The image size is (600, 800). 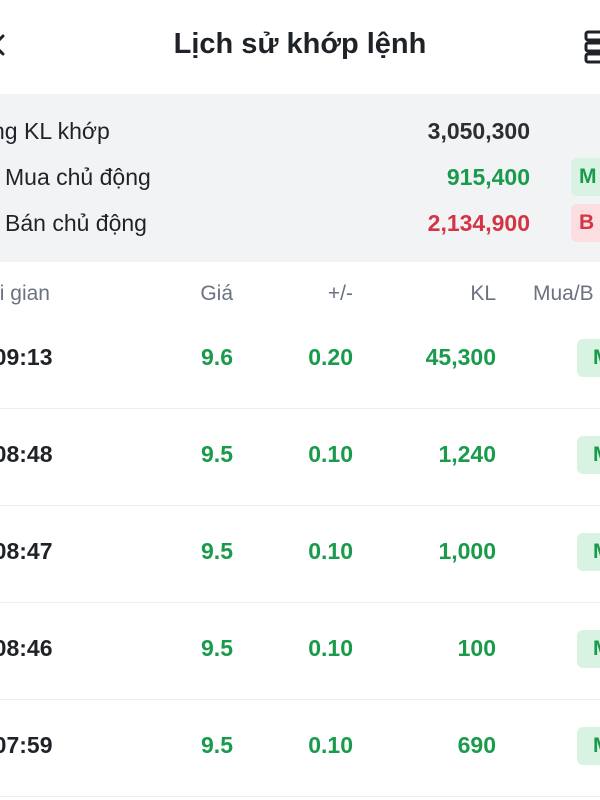 What do you see at coordinates (300, 44) in the screenshot?
I see `page-title: Lịch sử khớp lệnh` at bounding box center [300, 44].